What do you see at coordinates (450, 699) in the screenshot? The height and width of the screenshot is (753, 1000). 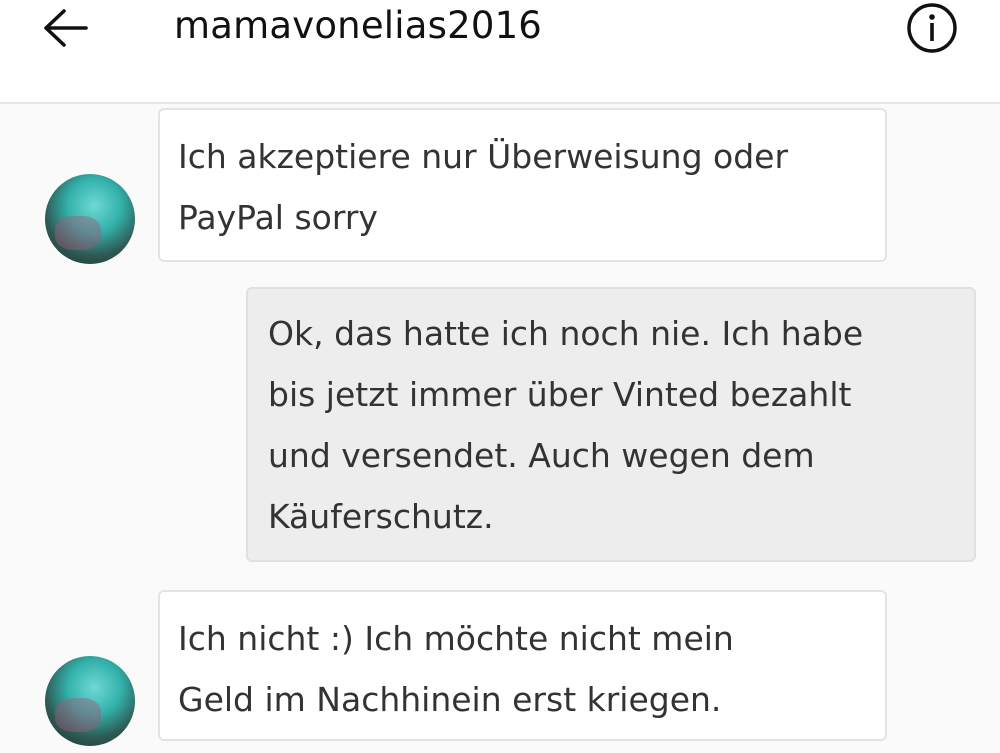 I see `message-text-line: Geld im Nachhinein erst kriegen.` at bounding box center [450, 699].